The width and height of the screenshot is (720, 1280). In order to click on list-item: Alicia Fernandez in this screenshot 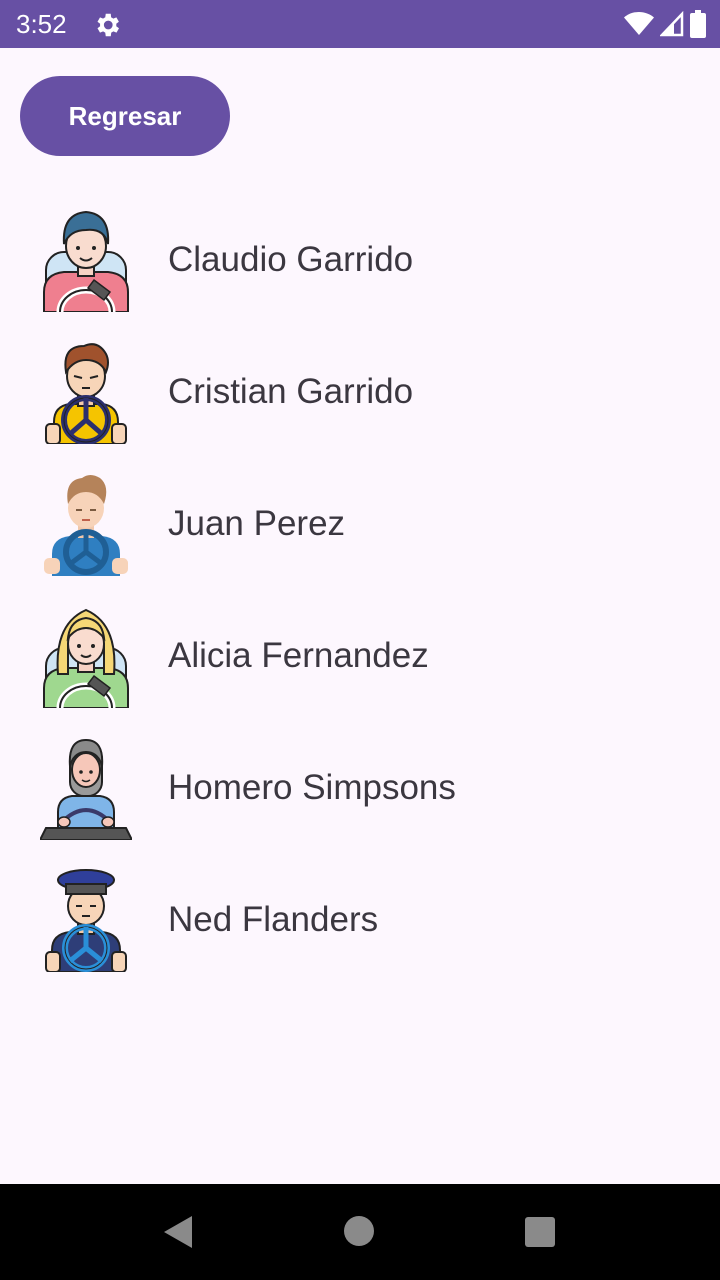, I will do `click(360, 662)`.